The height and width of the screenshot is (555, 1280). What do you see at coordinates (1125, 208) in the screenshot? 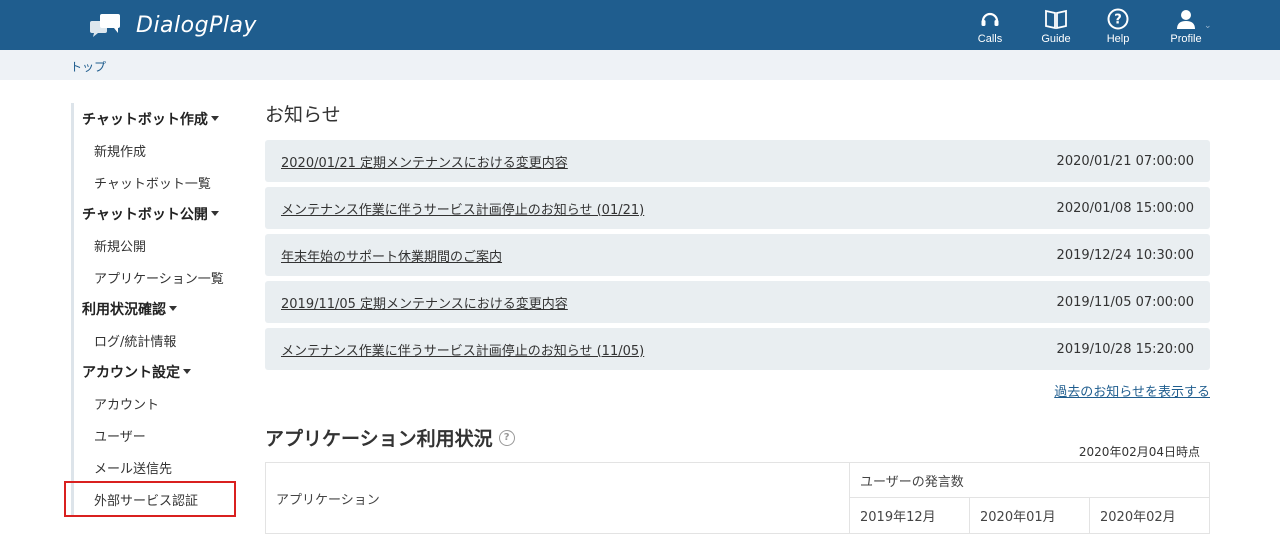
I see `news-date: 2020/01/08 15:00:00` at bounding box center [1125, 208].